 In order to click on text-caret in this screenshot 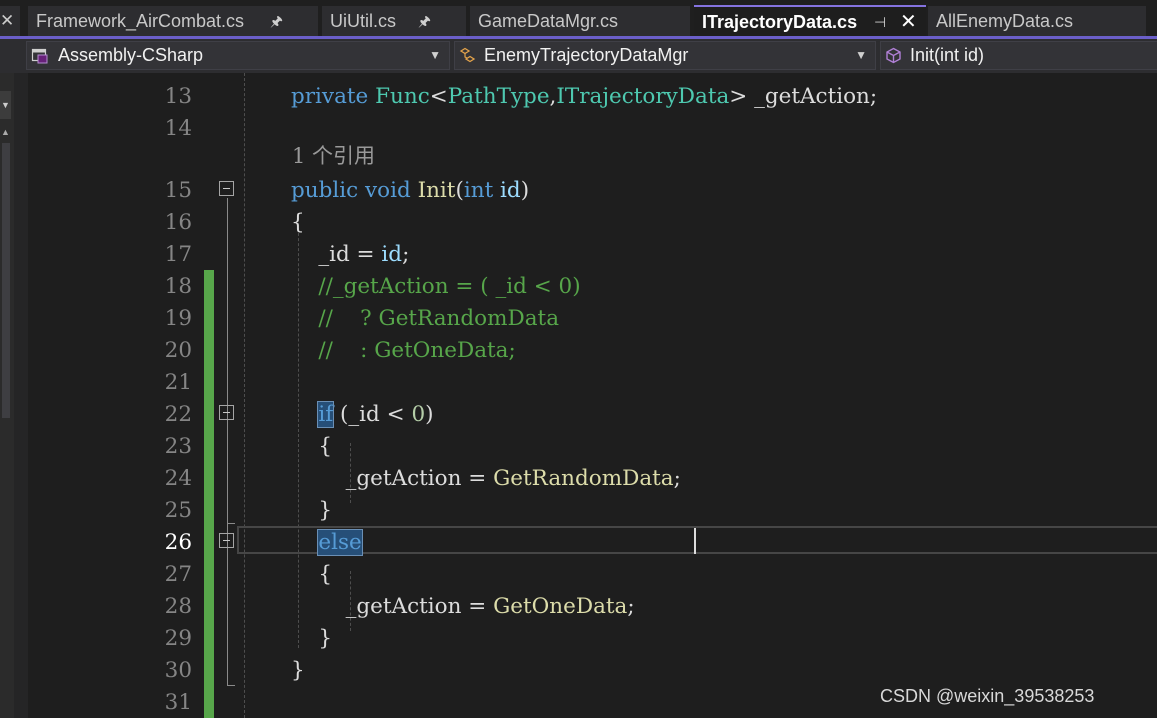, I will do `click(695, 541)`.